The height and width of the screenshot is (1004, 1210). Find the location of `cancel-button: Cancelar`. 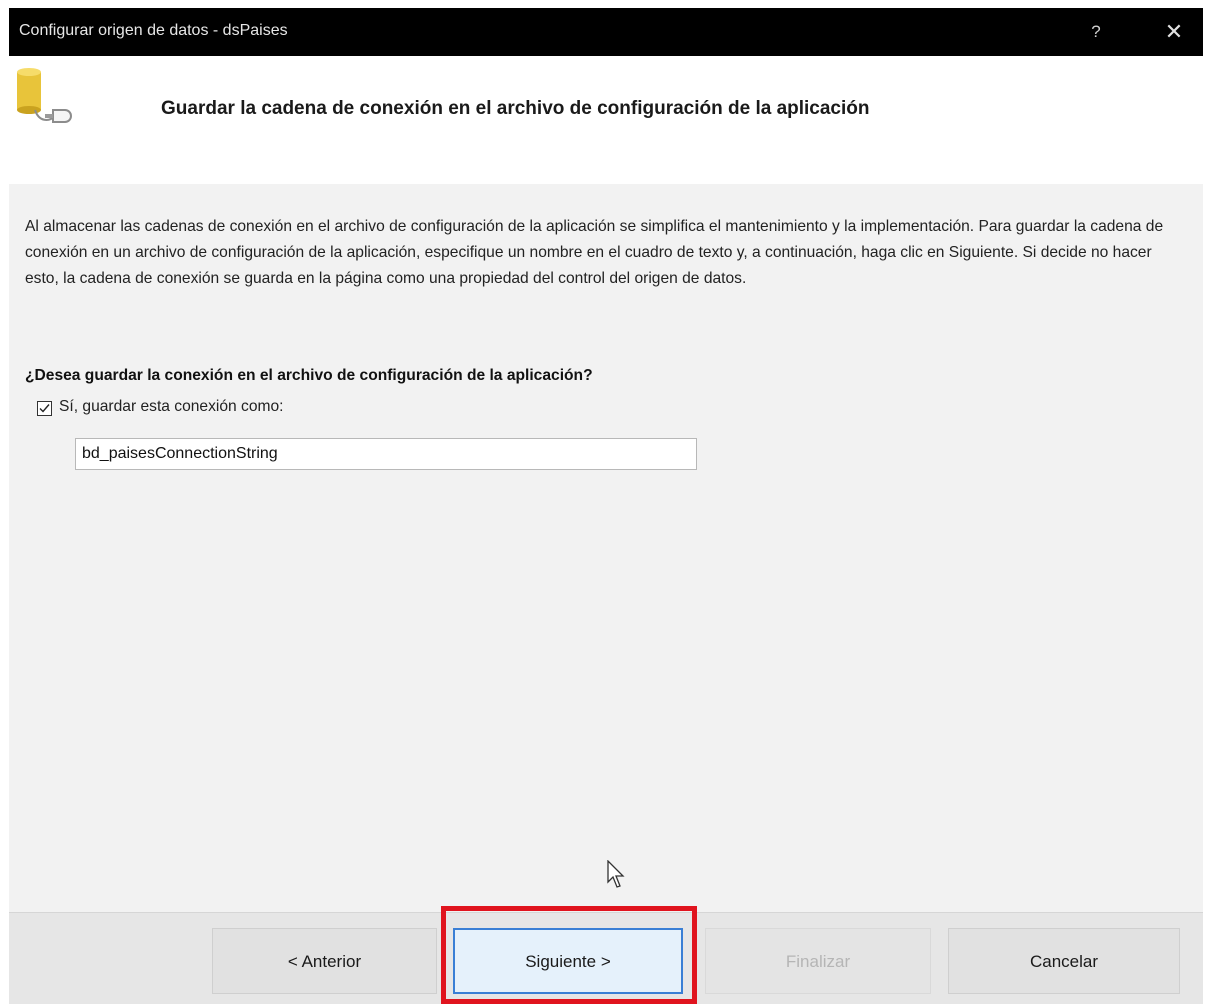

cancel-button: Cancelar is located at coordinates (1064, 961).